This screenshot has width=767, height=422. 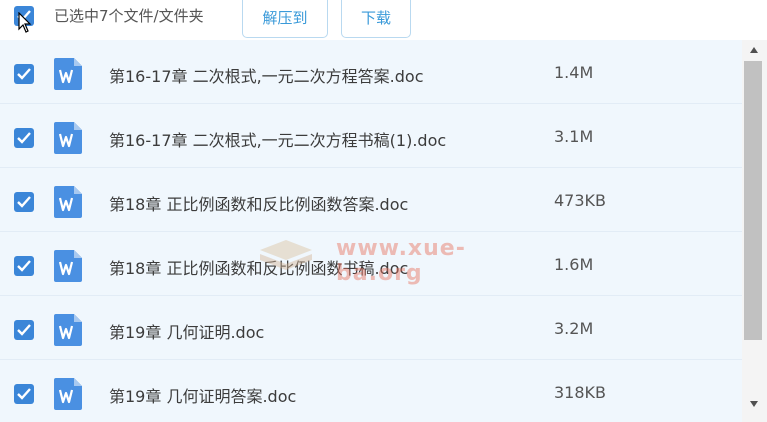 I want to click on file-size: 3.1M, so click(x=574, y=136).